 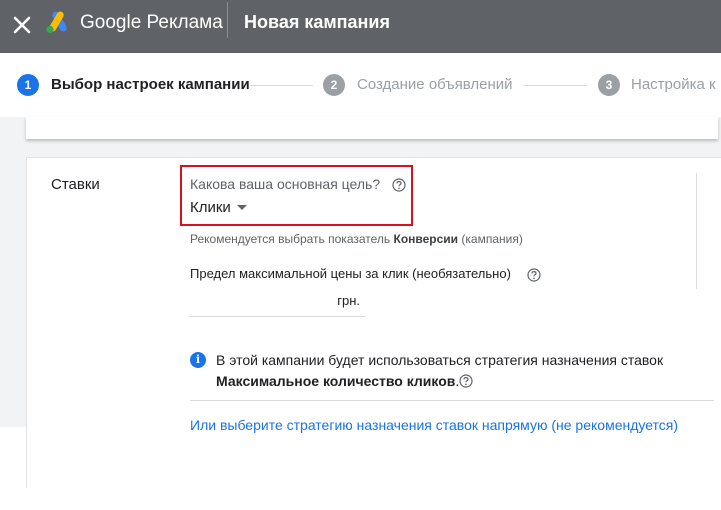 I want to click on page-title: Новая кампания, so click(x=317, y=22).